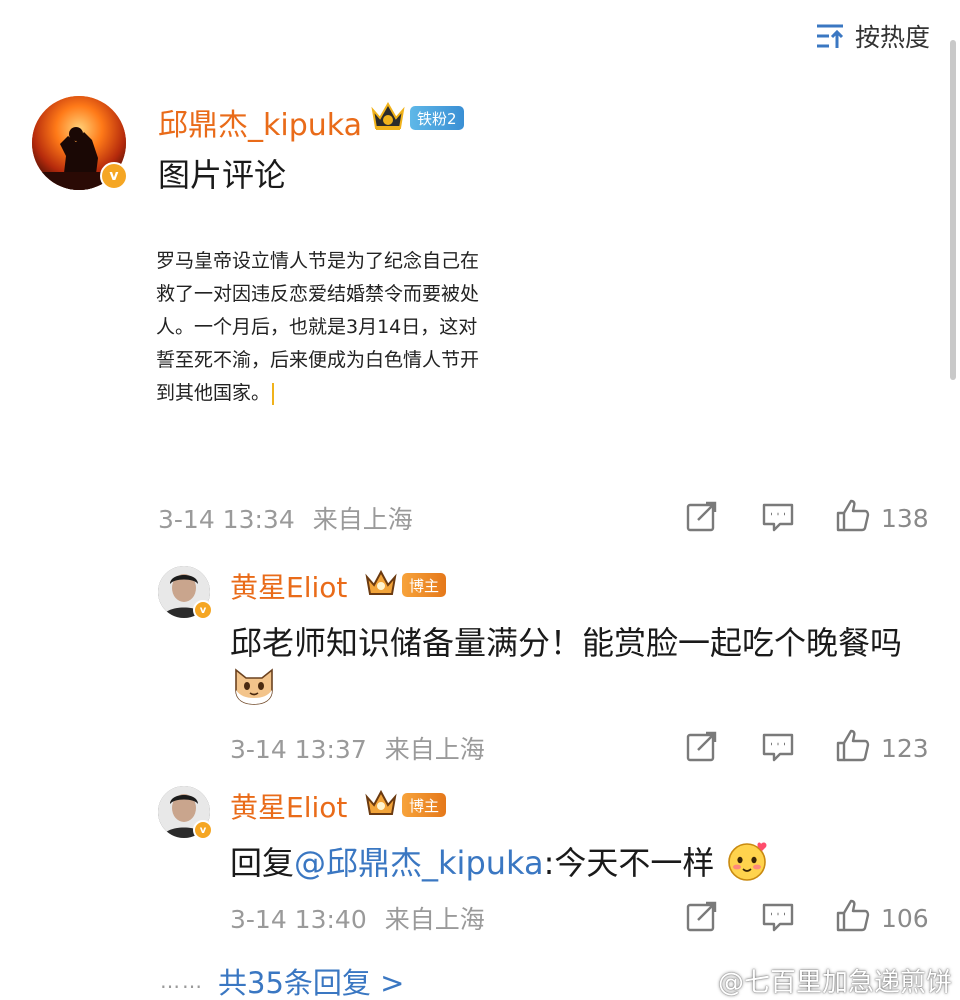 This screenshot has height=1000, width=960. Describe the element at coordinates (566, 643) in the screenshot. I see `reply-text: 邱老师知识储备量满分！能赏脸一起吃个晚餐吗` at that location.